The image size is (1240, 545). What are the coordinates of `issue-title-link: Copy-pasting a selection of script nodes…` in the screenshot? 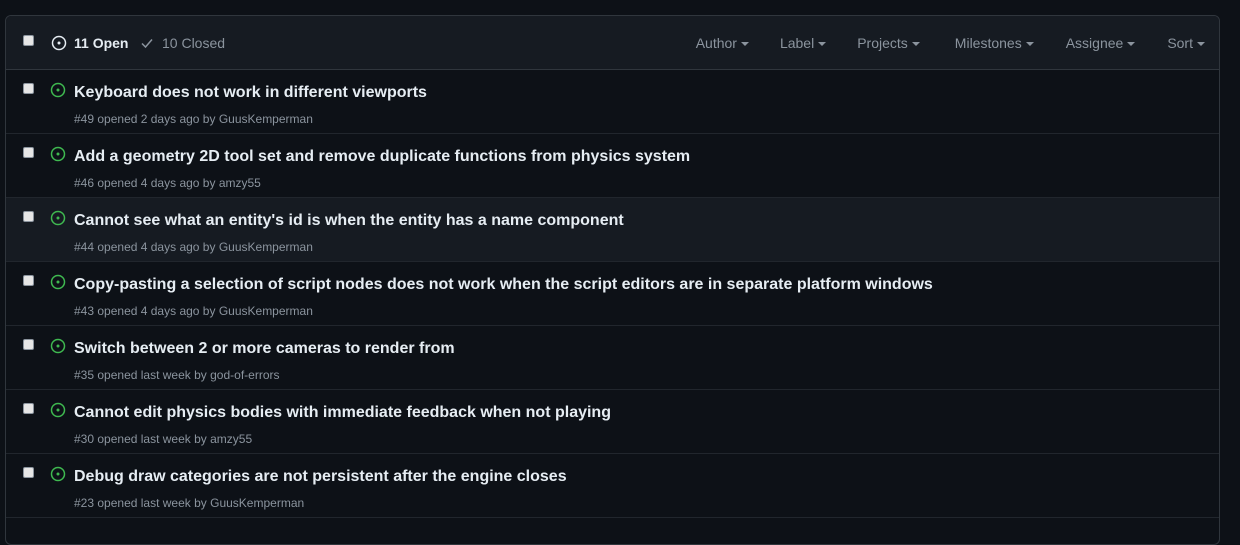 It's located at (503, 285).